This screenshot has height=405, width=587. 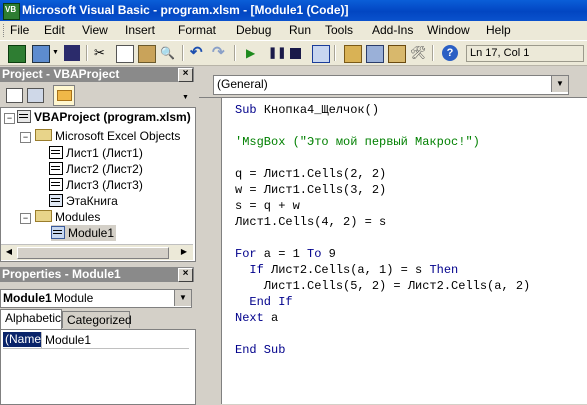 What do you see at coordinates (125, 54) in the screenshot?
I see `copy-icon` at bounding box center [125, 54].